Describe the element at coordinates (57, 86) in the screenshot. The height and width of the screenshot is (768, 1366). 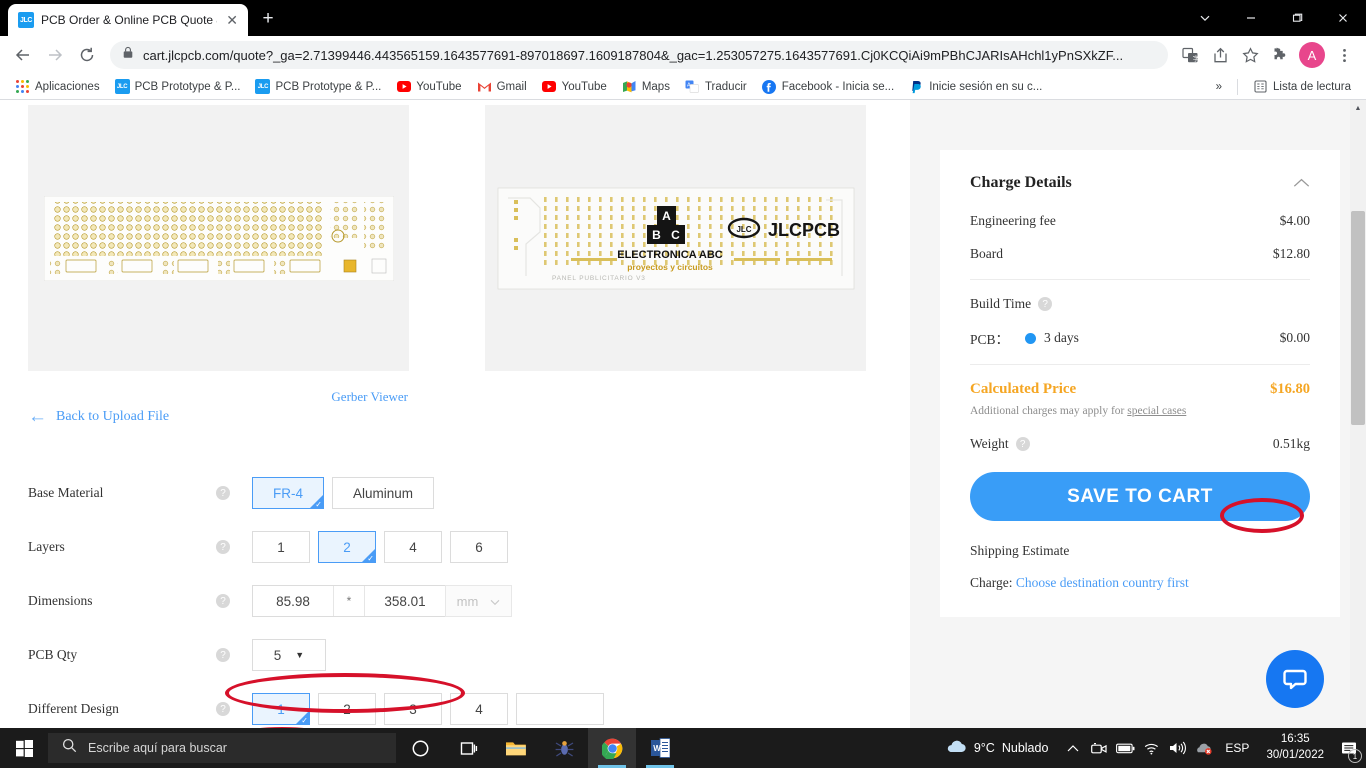
I see `bookmark-item-aplicaciones: Aplicaciones` at that location.